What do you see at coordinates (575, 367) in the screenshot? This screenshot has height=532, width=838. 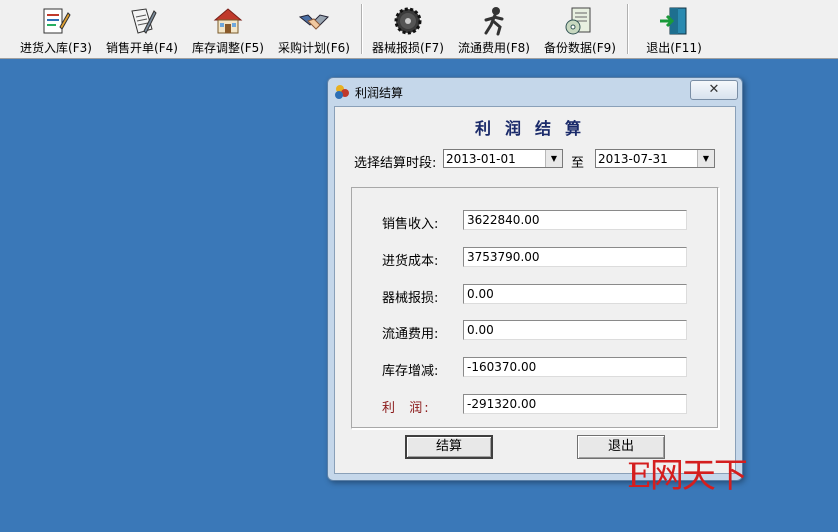 I see `inventory-change-field: -160370.00` at bounding box center [575, 367].